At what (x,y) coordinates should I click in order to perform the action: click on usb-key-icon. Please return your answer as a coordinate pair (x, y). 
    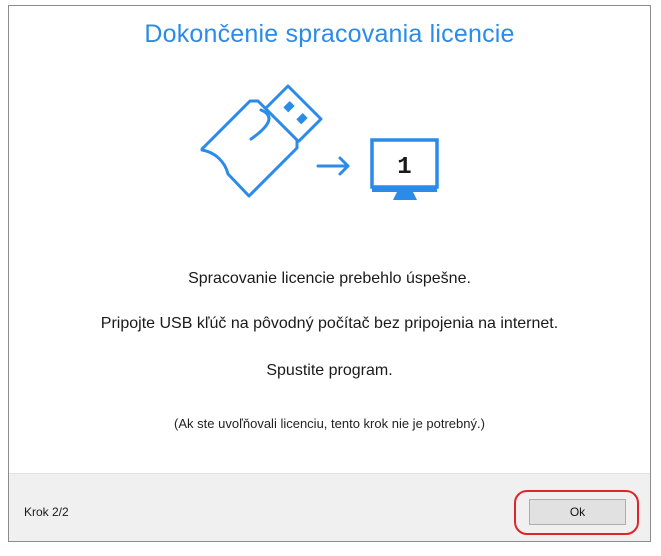
    Looking at the image, I should click on (261, 141).